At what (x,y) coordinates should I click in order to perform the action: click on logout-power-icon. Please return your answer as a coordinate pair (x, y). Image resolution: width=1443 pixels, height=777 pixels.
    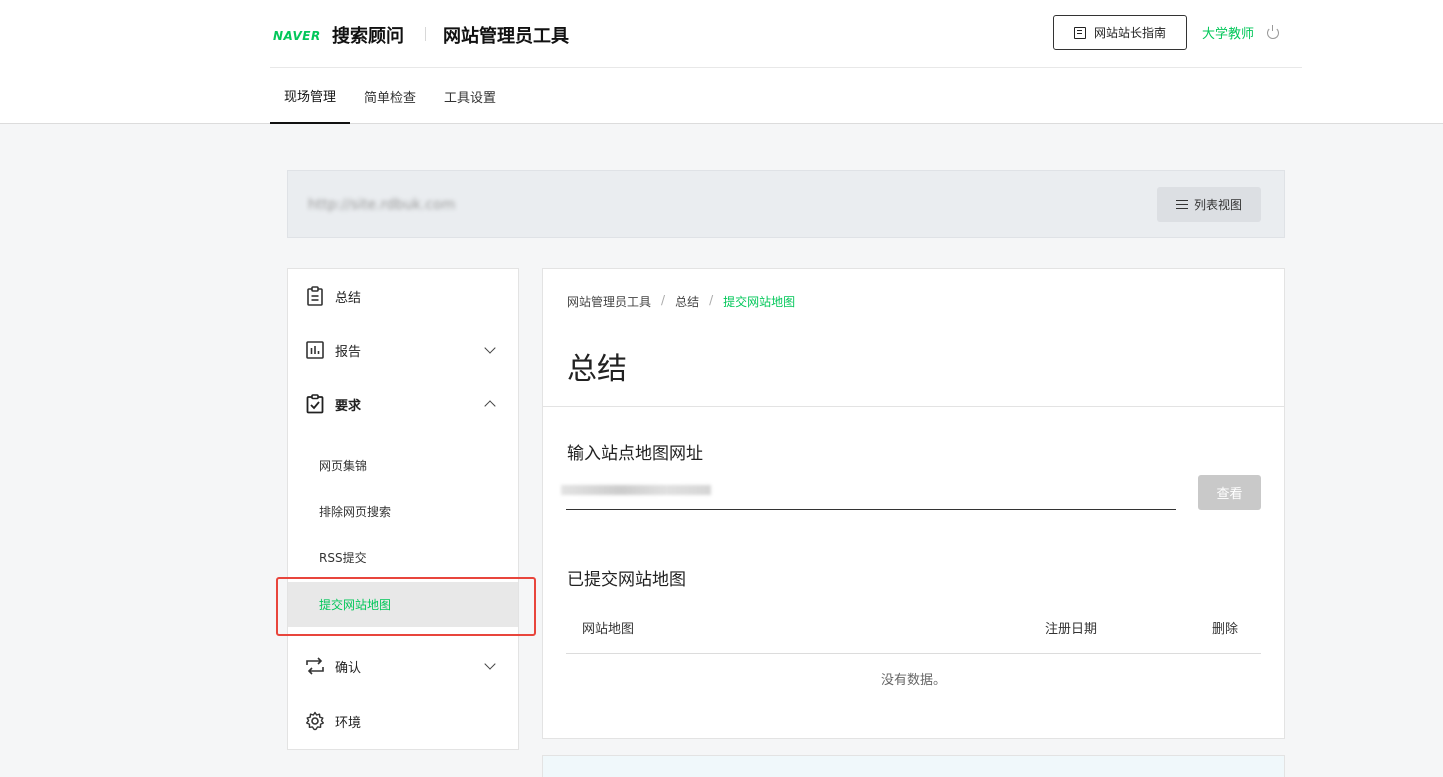
    Looking at the image, I should click on (1273, 32).